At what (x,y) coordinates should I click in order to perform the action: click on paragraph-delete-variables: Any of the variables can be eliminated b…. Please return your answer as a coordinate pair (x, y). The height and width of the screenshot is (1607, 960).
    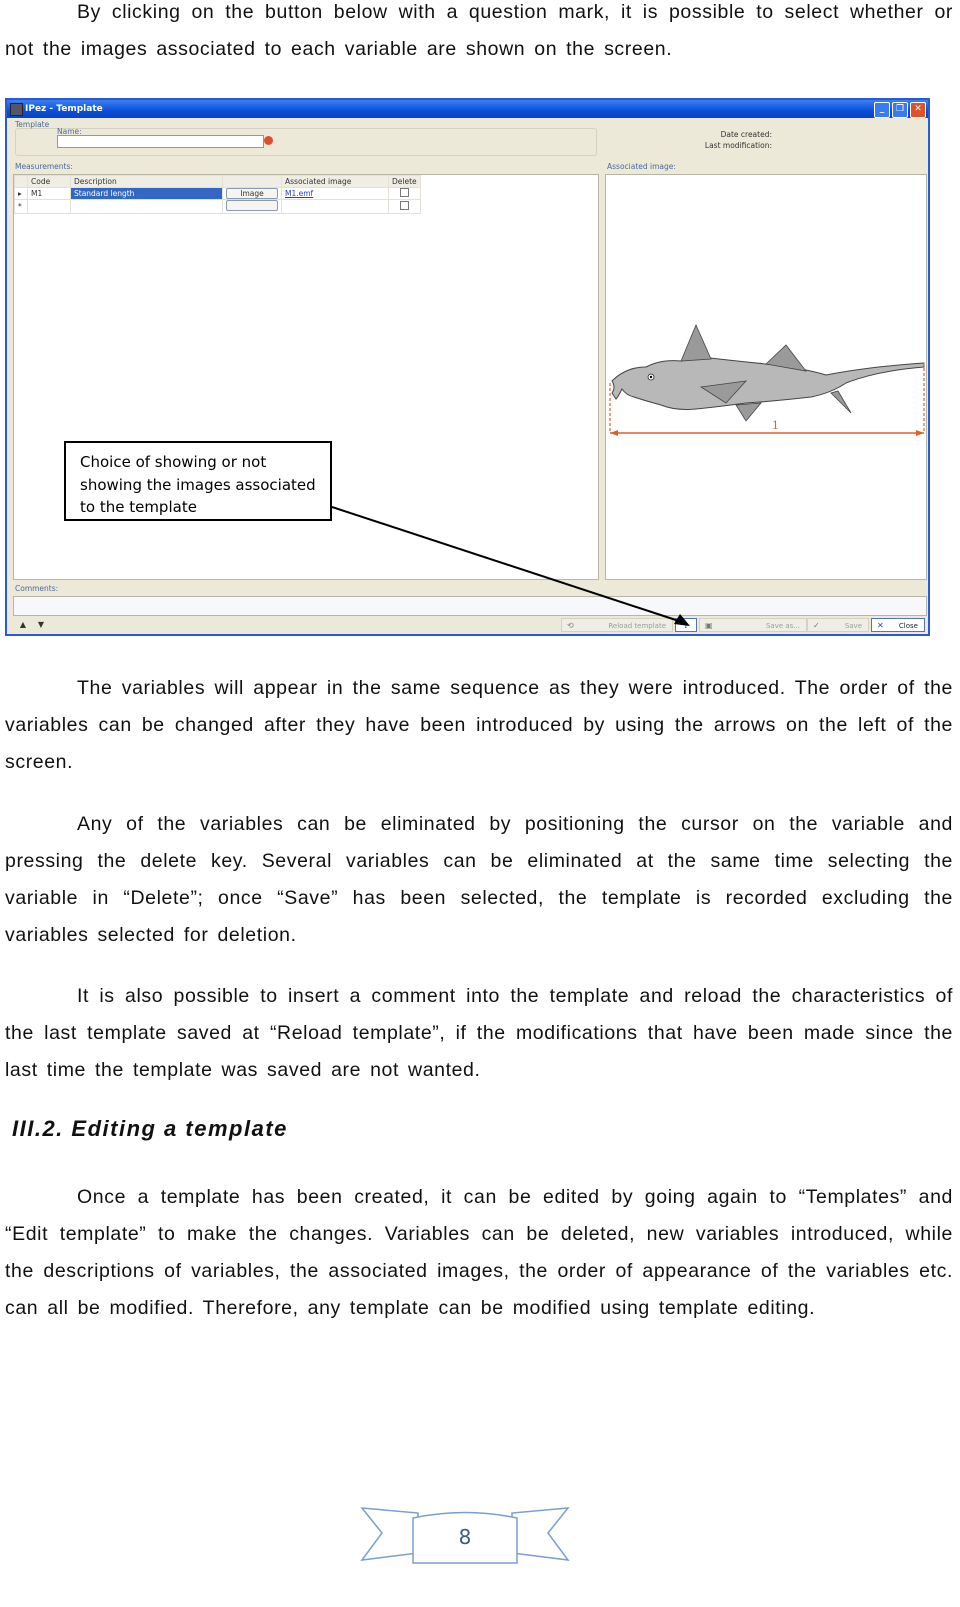
    Looking at the image, I should click on (479, 880).